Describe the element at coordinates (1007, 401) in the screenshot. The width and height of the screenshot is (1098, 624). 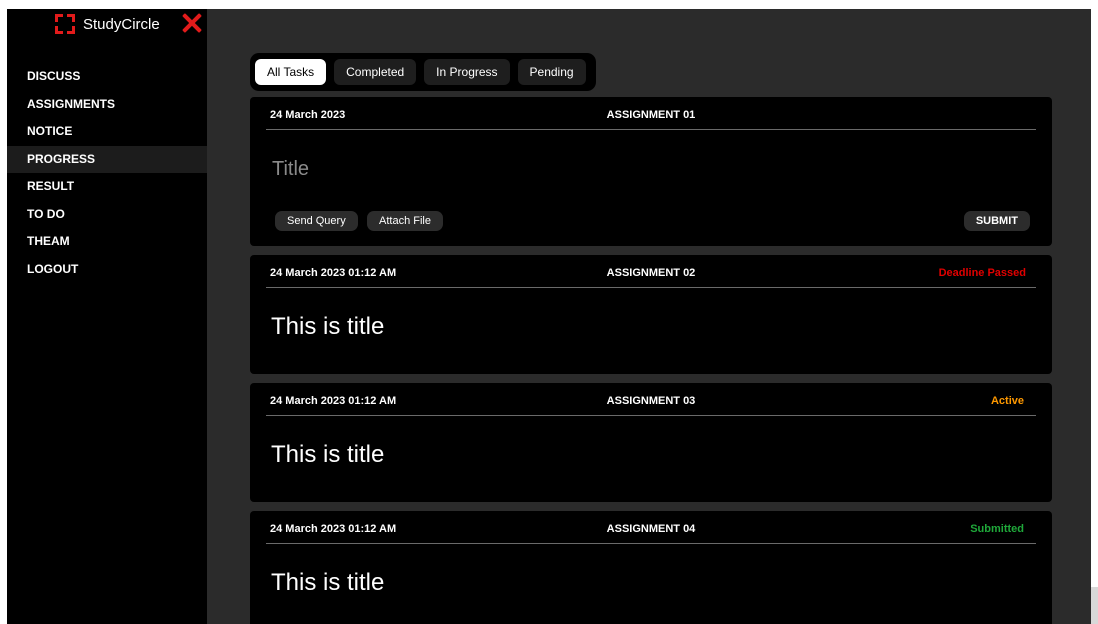
I see `status-badge: Active` at that location.